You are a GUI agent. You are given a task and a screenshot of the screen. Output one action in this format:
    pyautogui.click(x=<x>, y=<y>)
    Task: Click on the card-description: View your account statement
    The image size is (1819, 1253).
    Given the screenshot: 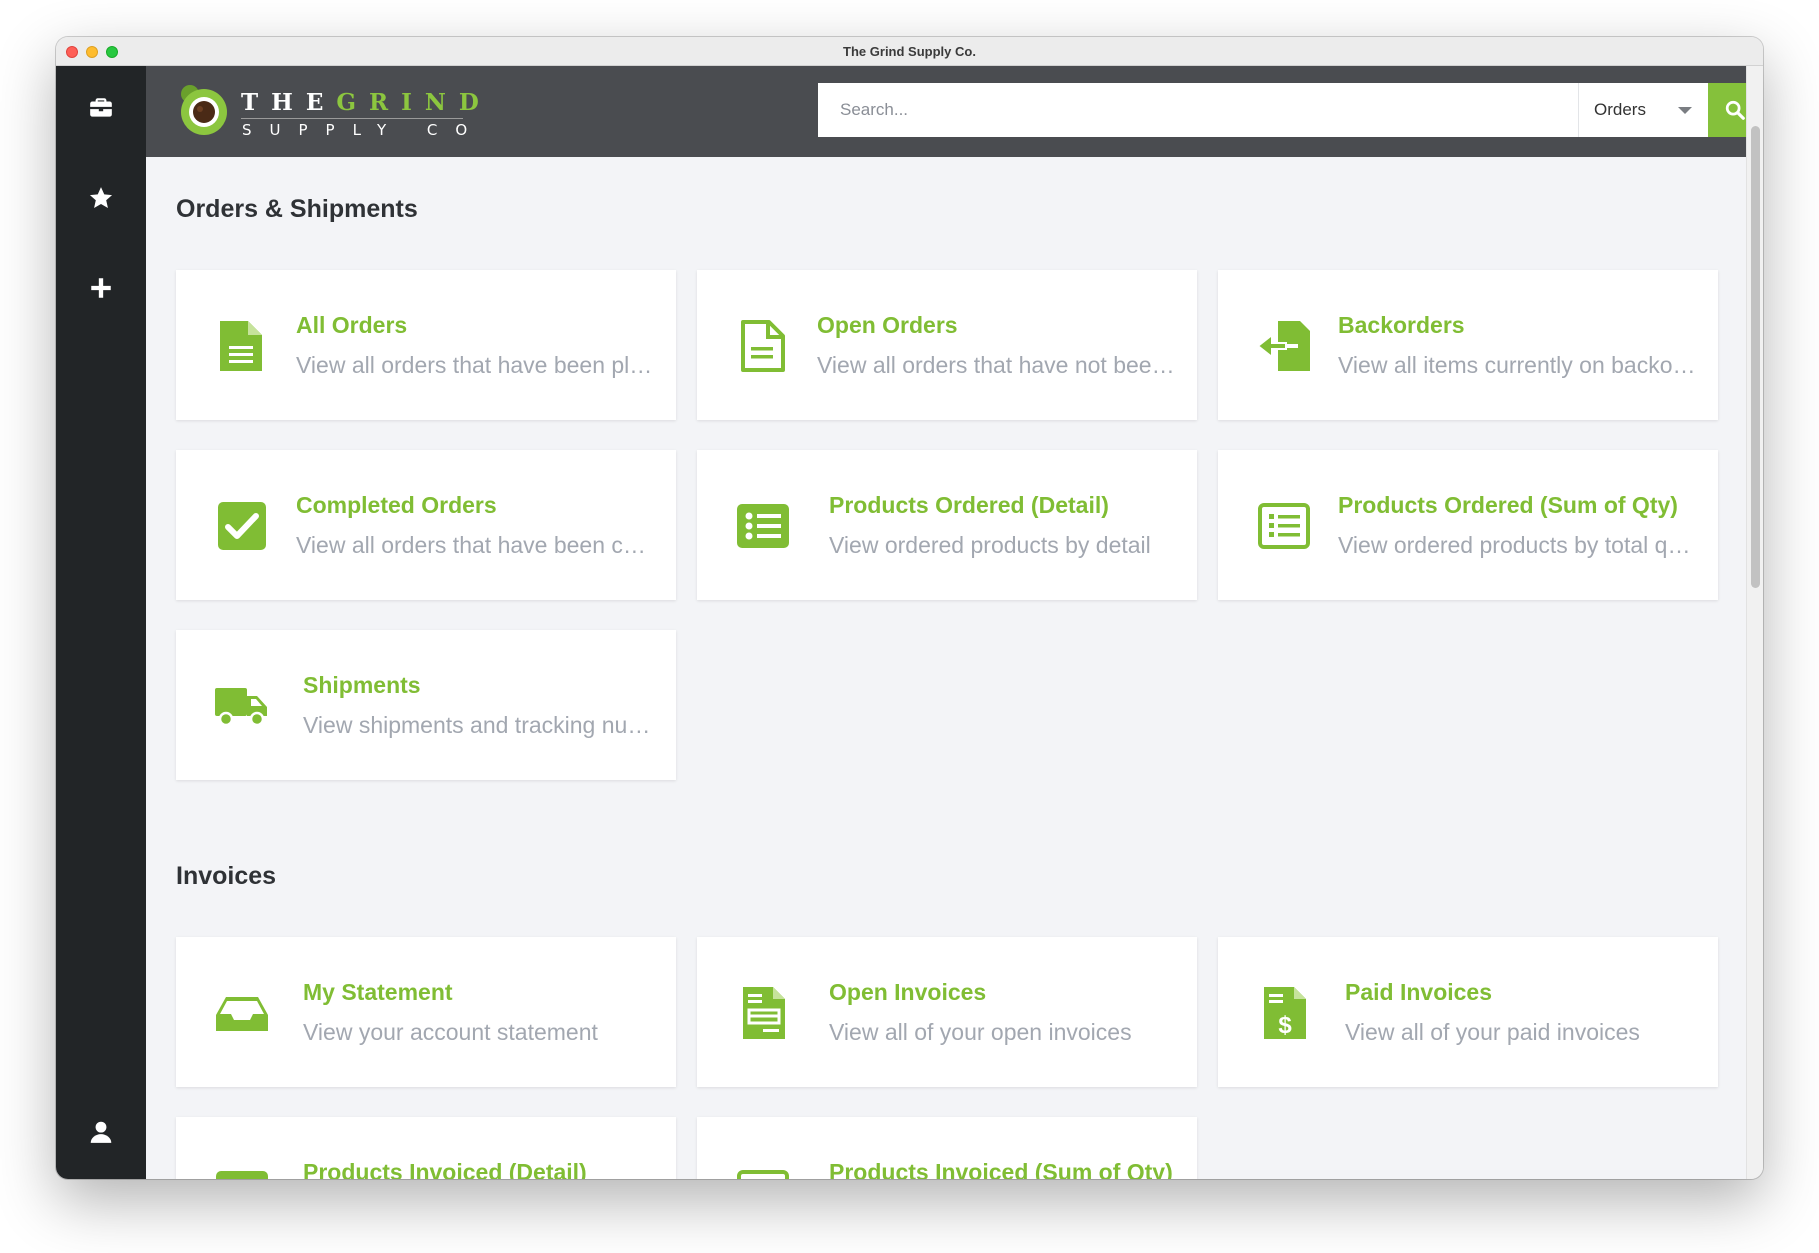 What is the action you would take?
    pyautogui.click(x=450, y=1032)
    